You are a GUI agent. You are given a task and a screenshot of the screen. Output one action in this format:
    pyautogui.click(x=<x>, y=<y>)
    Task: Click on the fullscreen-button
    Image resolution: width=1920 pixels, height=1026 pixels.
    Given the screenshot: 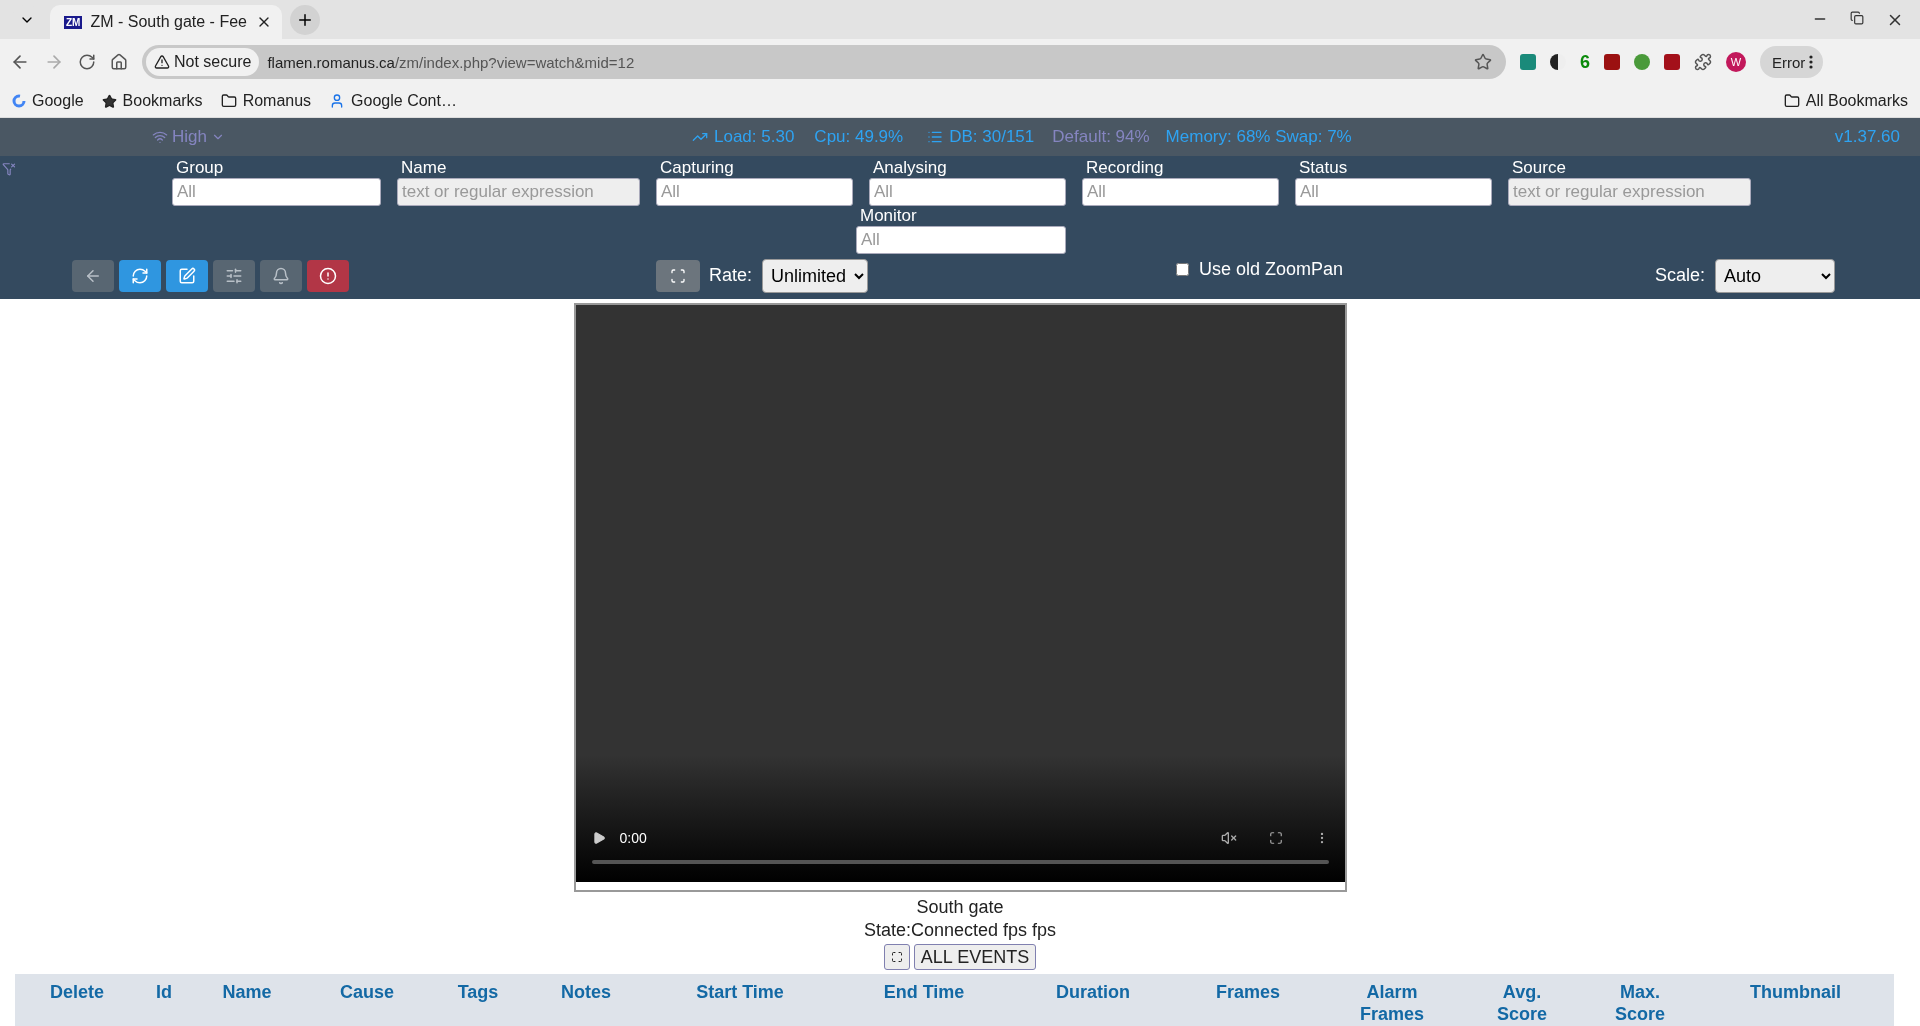 What is the action you would take?
    pyautogui.click(x=896, y=957)
    